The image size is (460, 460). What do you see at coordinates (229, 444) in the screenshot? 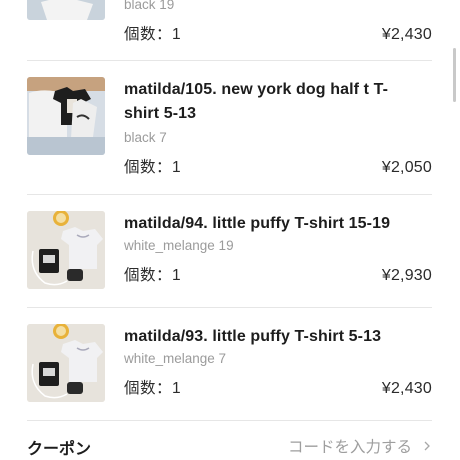
I see `coupon-row: クーポン コードを入力する` at bounding box center [229, 444].